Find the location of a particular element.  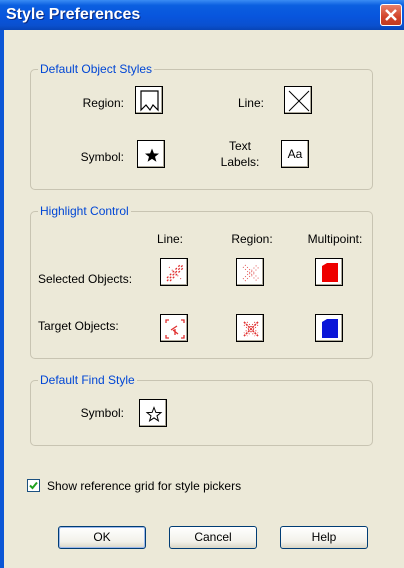

filled-red-region-icon is located at coordinates (330, 272).